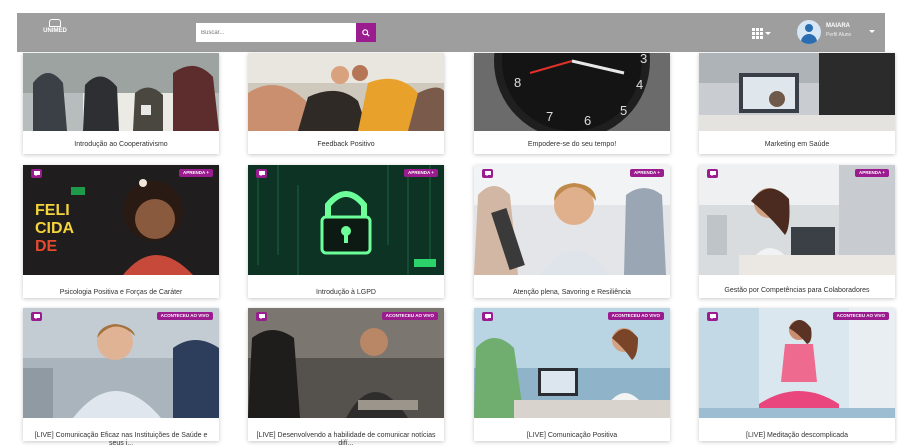 This screenshot has width=898, height=448. Describe the element at coordinates (809, 32) in the screenshot. I see `avatar` at that location.